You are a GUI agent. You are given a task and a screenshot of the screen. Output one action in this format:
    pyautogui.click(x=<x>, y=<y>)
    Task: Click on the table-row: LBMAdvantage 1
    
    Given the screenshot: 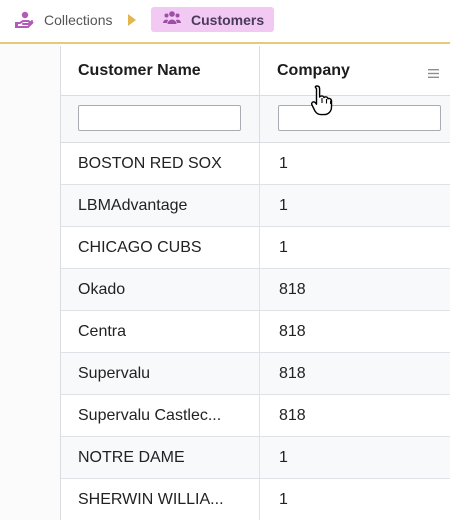 What is the action you would take?
    pyautogui.click(x=255, y=206)
    